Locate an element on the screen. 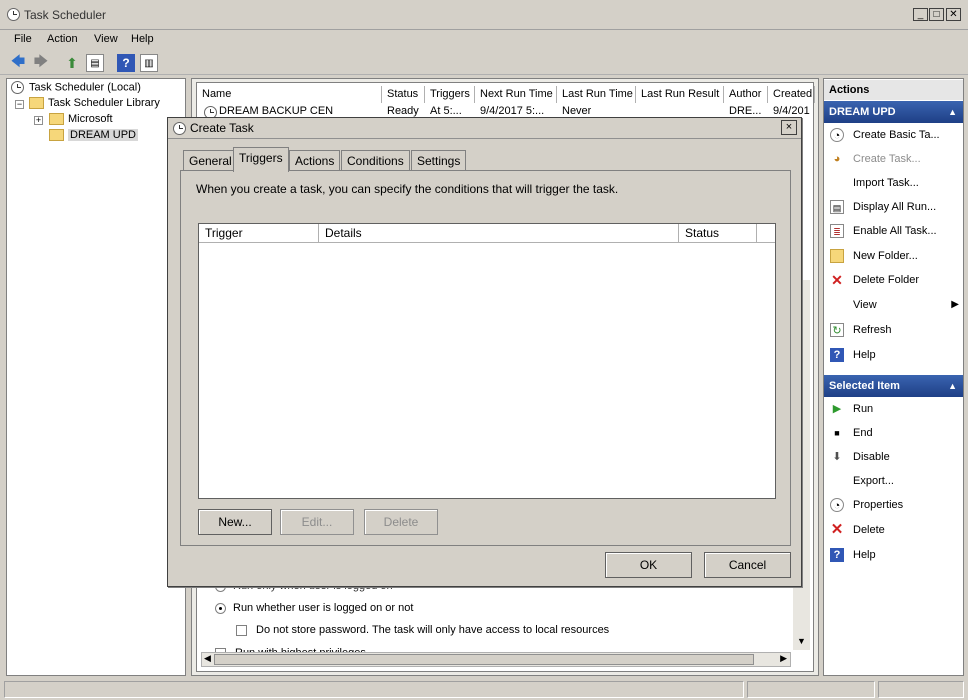 The image size is (968, 700). minimize-button: _ is located at coordinates (920, 14).